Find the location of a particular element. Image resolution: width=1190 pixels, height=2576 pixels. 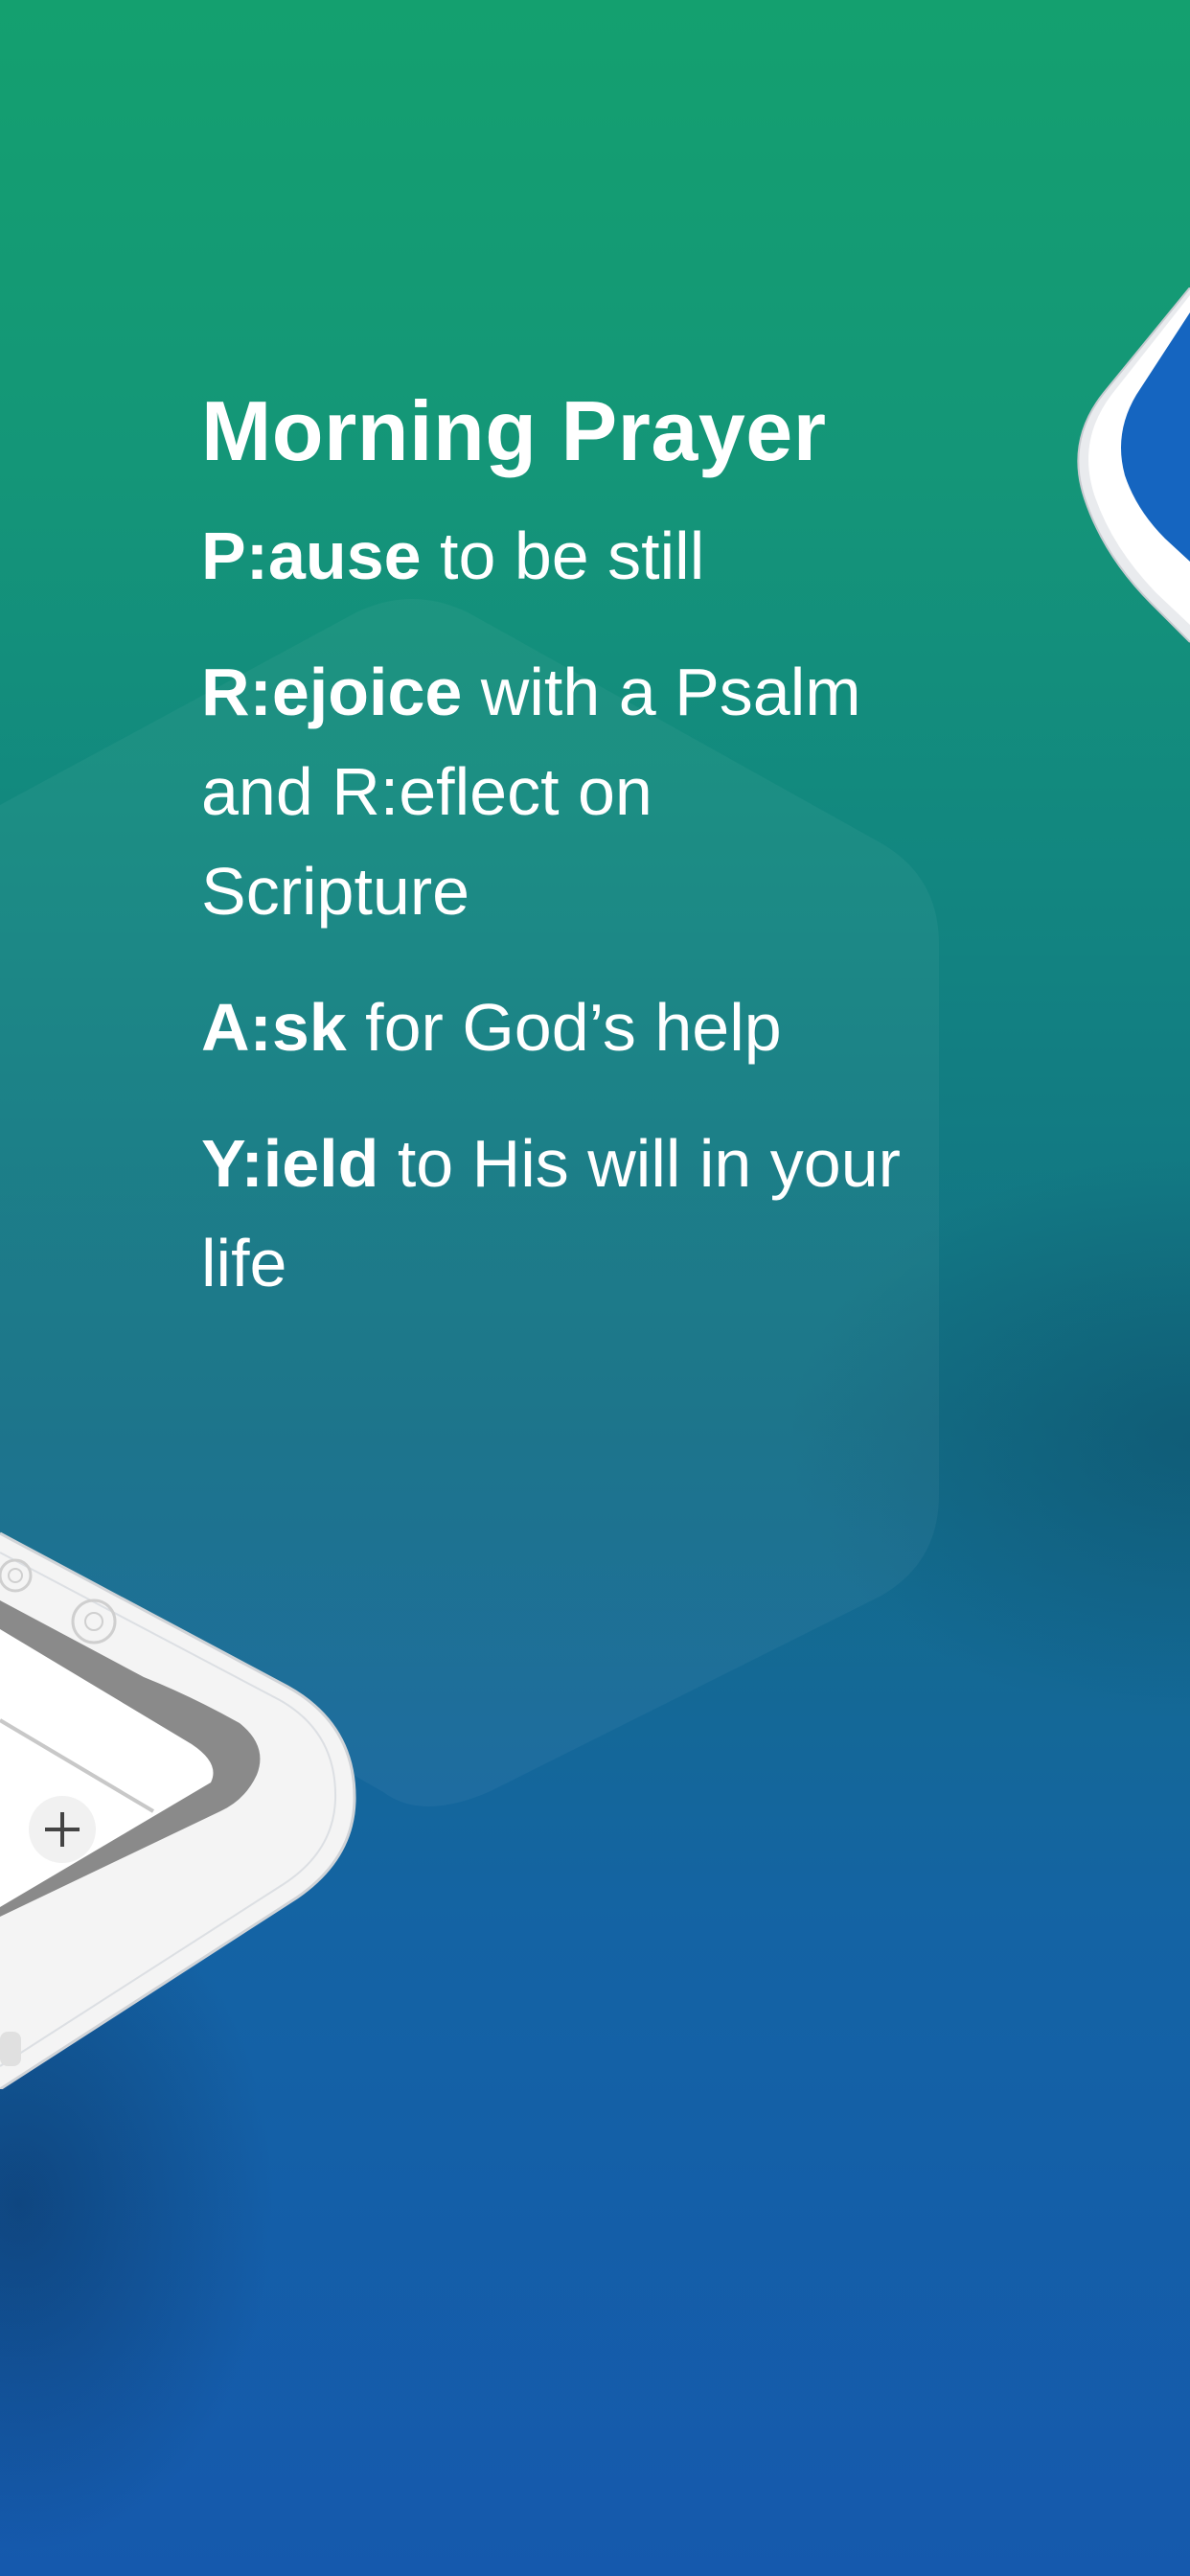

step-key: A:sk is located at coordinates (274, 1027).